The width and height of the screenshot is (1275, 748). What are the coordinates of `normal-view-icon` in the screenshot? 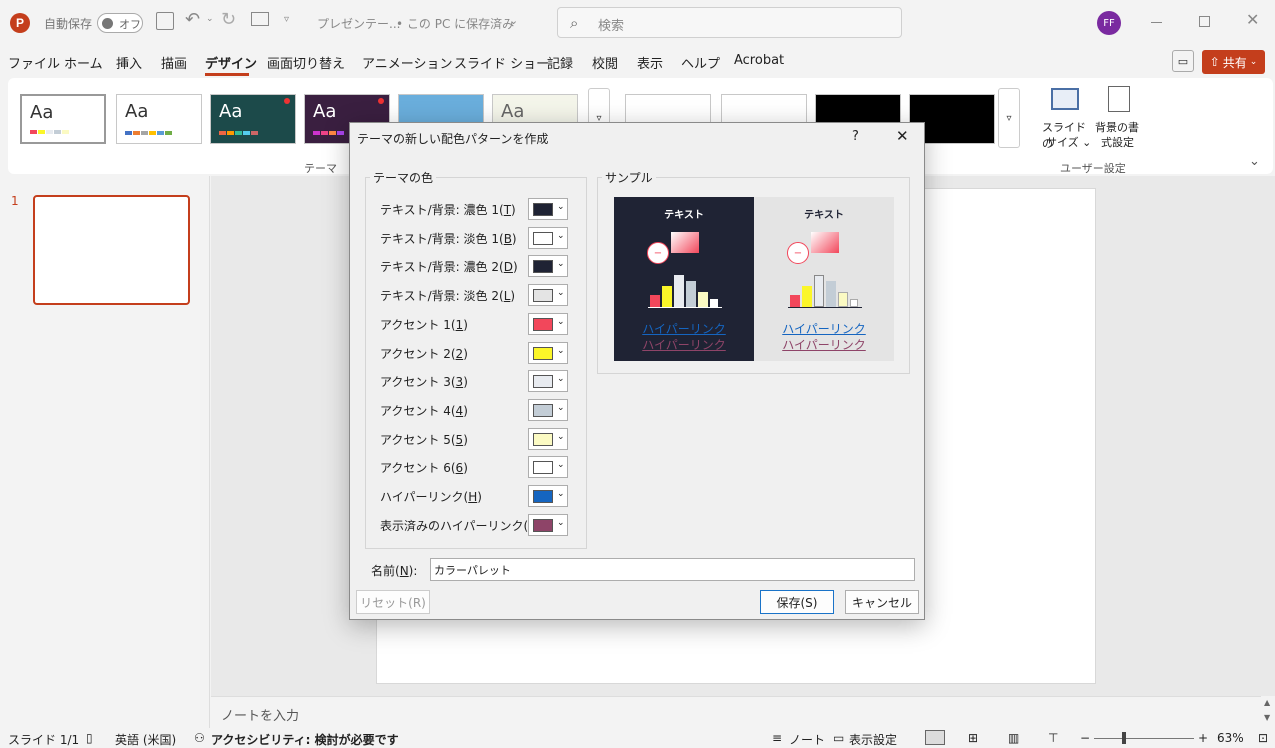 It's located at (935, 737).